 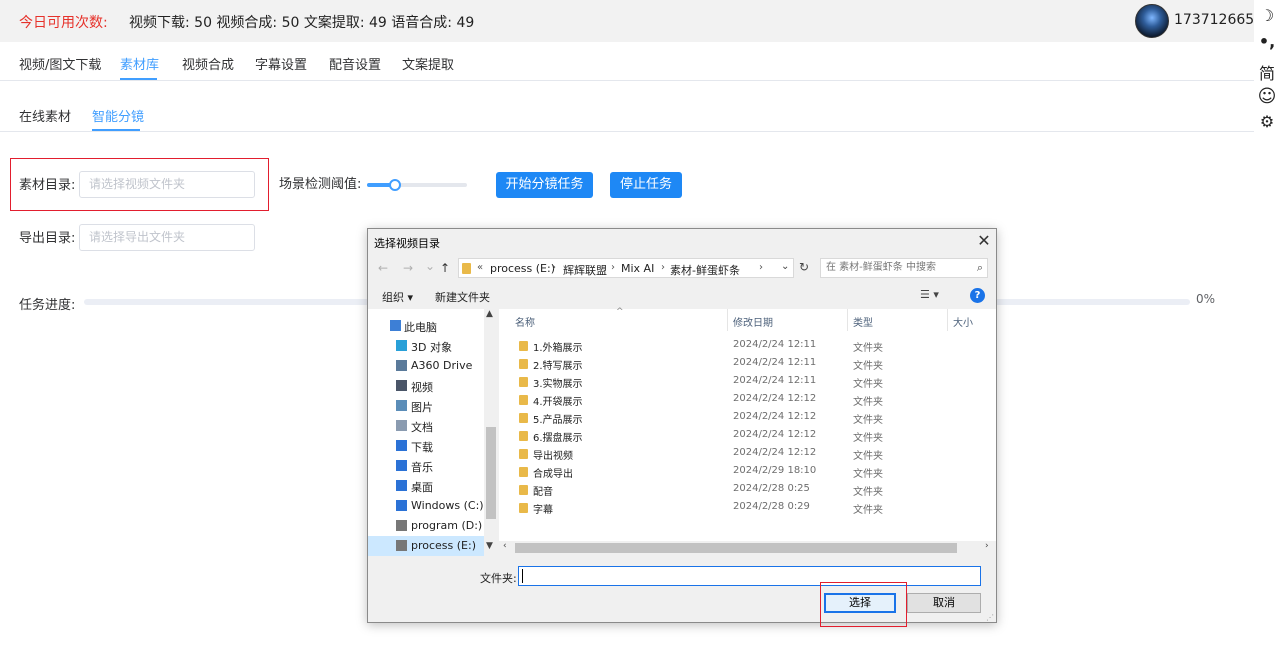 I want to click on tab-subtitle-settings: 字幕设置, so click(x=281, y=63).